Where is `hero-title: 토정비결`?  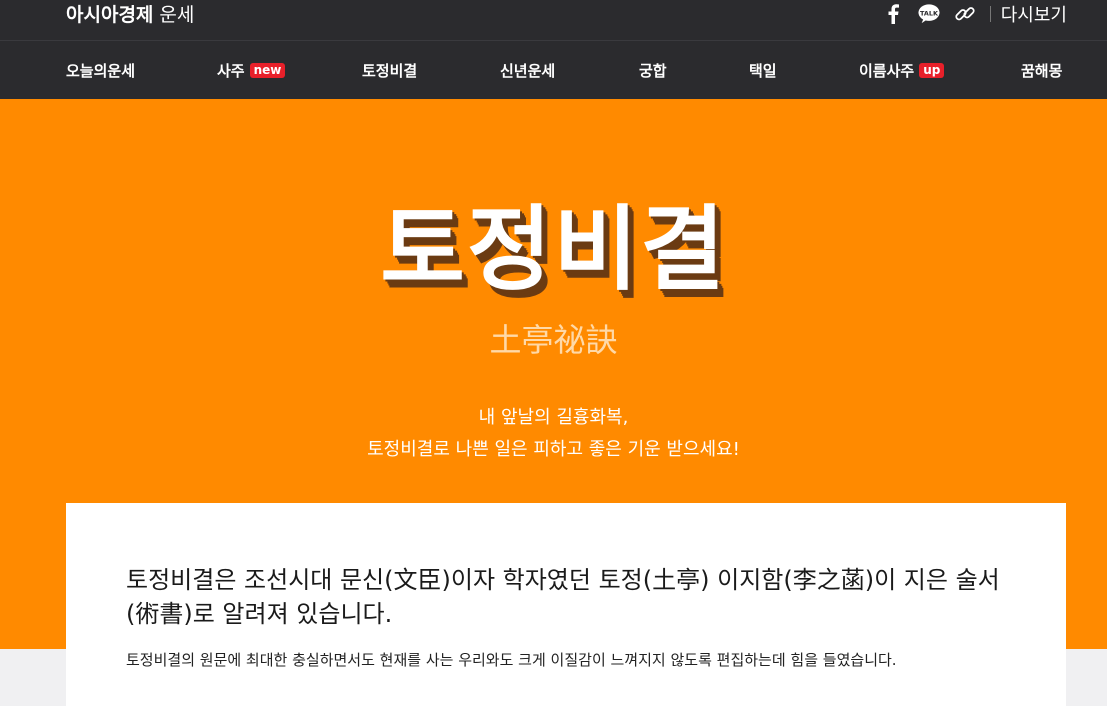
hero-title: 토정비결 is located at coordinates (553, 249).